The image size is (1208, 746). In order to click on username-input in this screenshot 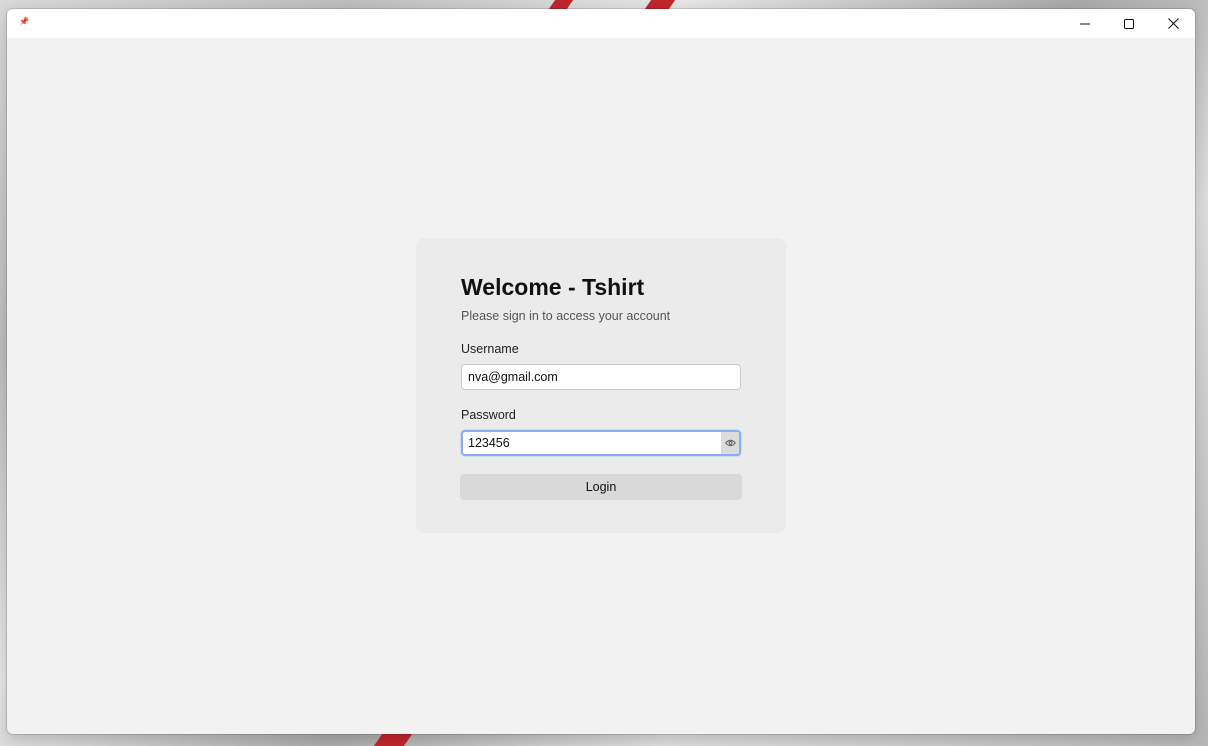, I will do `click(593, 377)`.